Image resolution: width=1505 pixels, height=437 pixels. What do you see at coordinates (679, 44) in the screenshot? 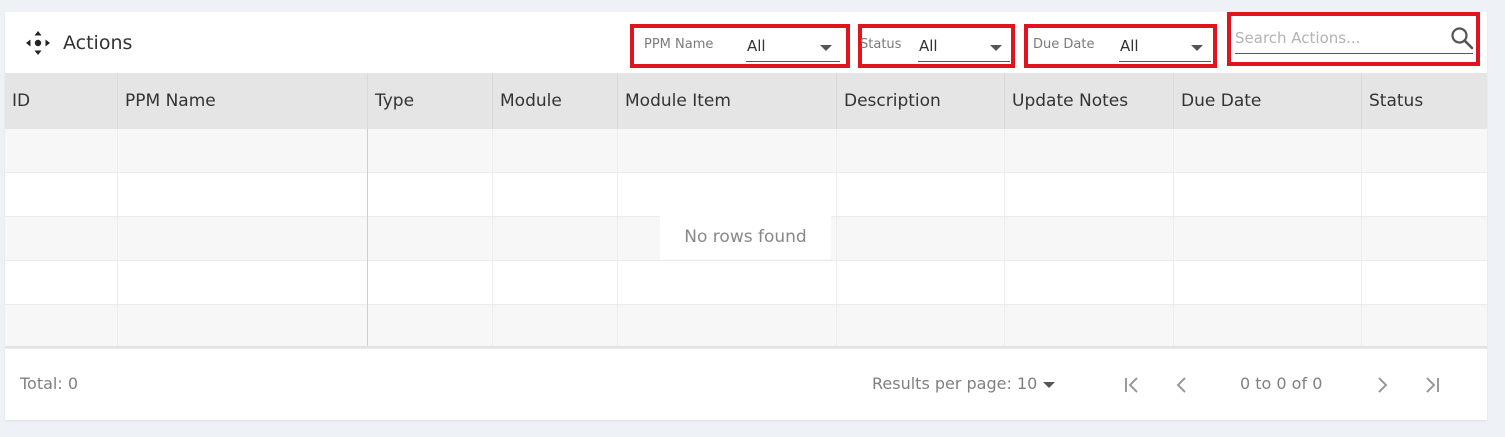
I see `ppm-name-filter-label: PPM Name` at bounding box center [679, 44].